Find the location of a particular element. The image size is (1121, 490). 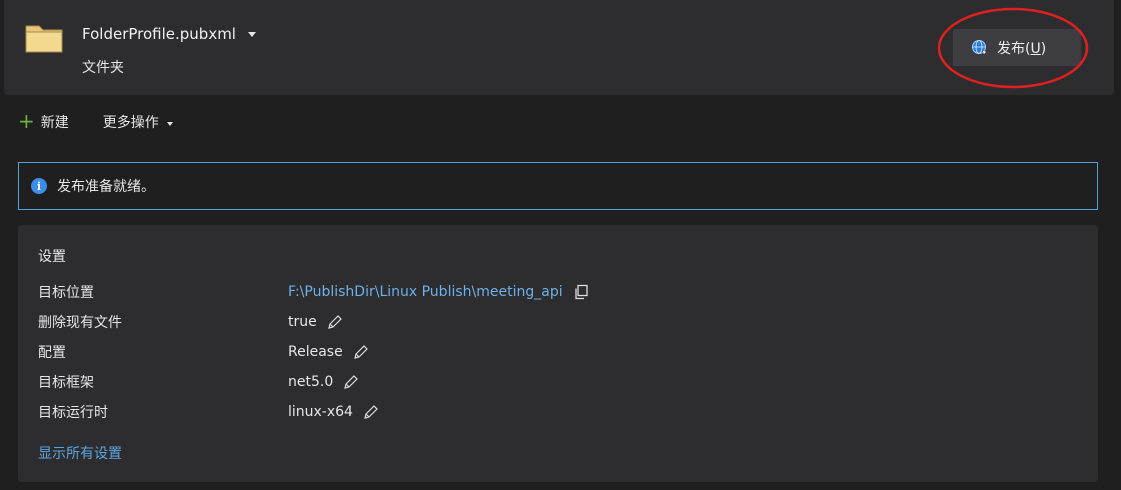

setting-value: net5.0 is located at coordinates (323, 382).